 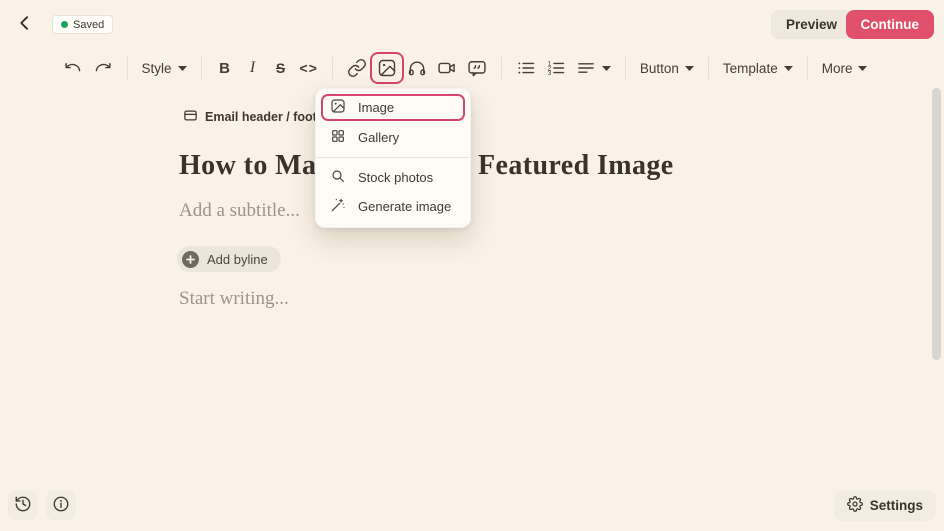 I want to click on template-dropdown: Template, so click(x=758, y=68).